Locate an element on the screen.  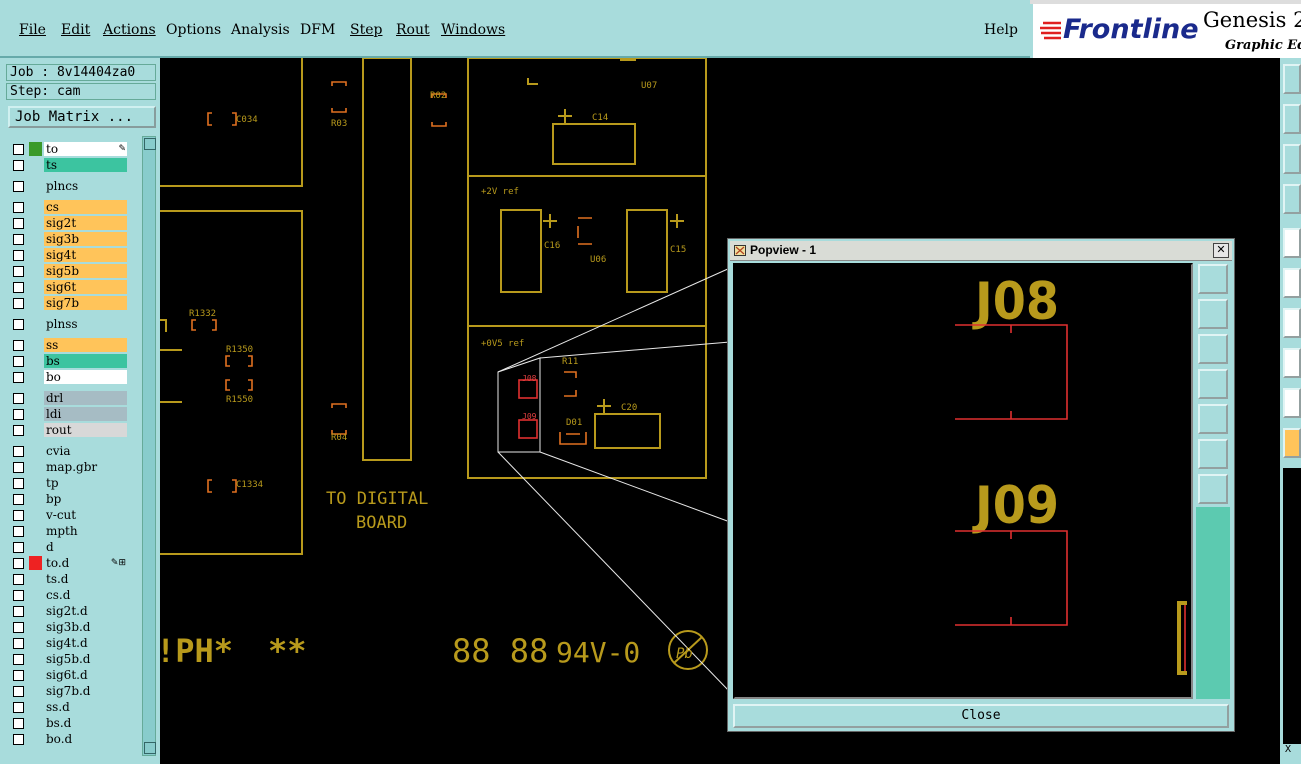
layer-row: to ✎ is located at coordinates (69, 149).